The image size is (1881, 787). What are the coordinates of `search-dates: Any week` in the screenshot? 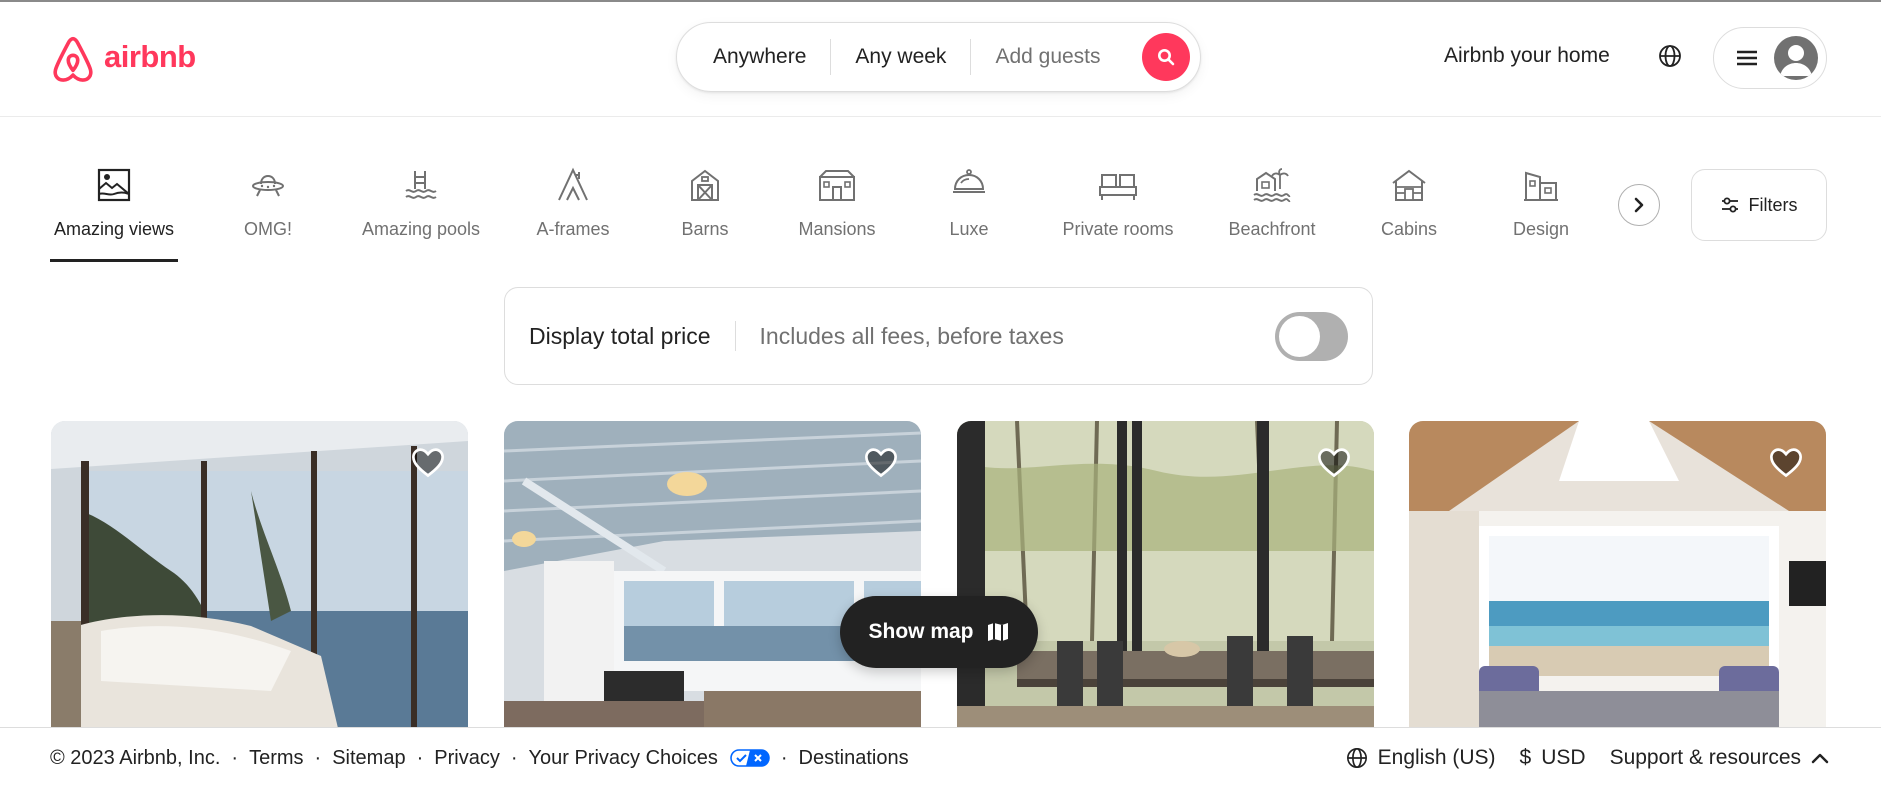 It's located at (900, 57).